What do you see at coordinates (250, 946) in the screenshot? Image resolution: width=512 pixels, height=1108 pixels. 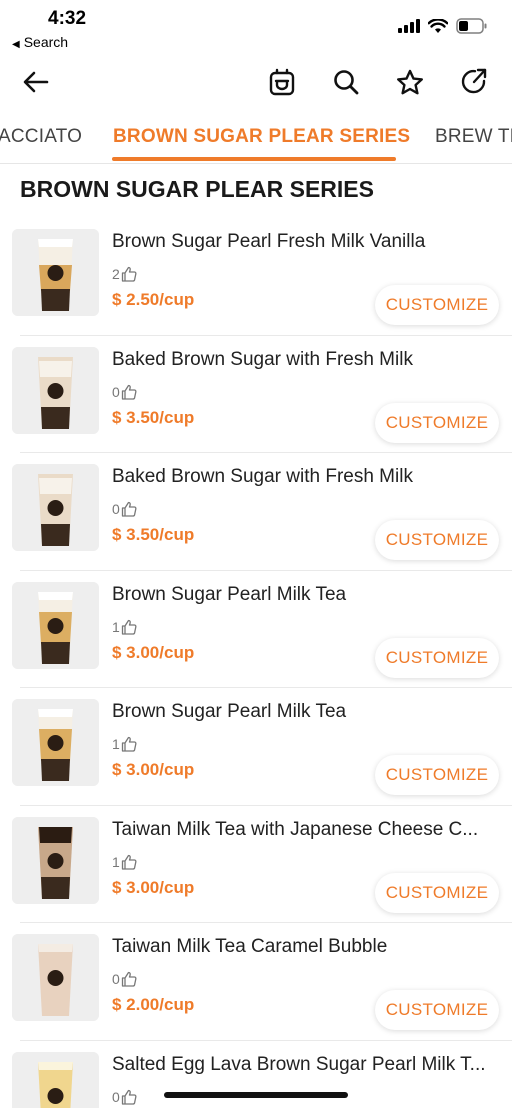 I see `product-name: Taiwan Milk Tea Caramel Bubble` at bounding box center [250, 946].